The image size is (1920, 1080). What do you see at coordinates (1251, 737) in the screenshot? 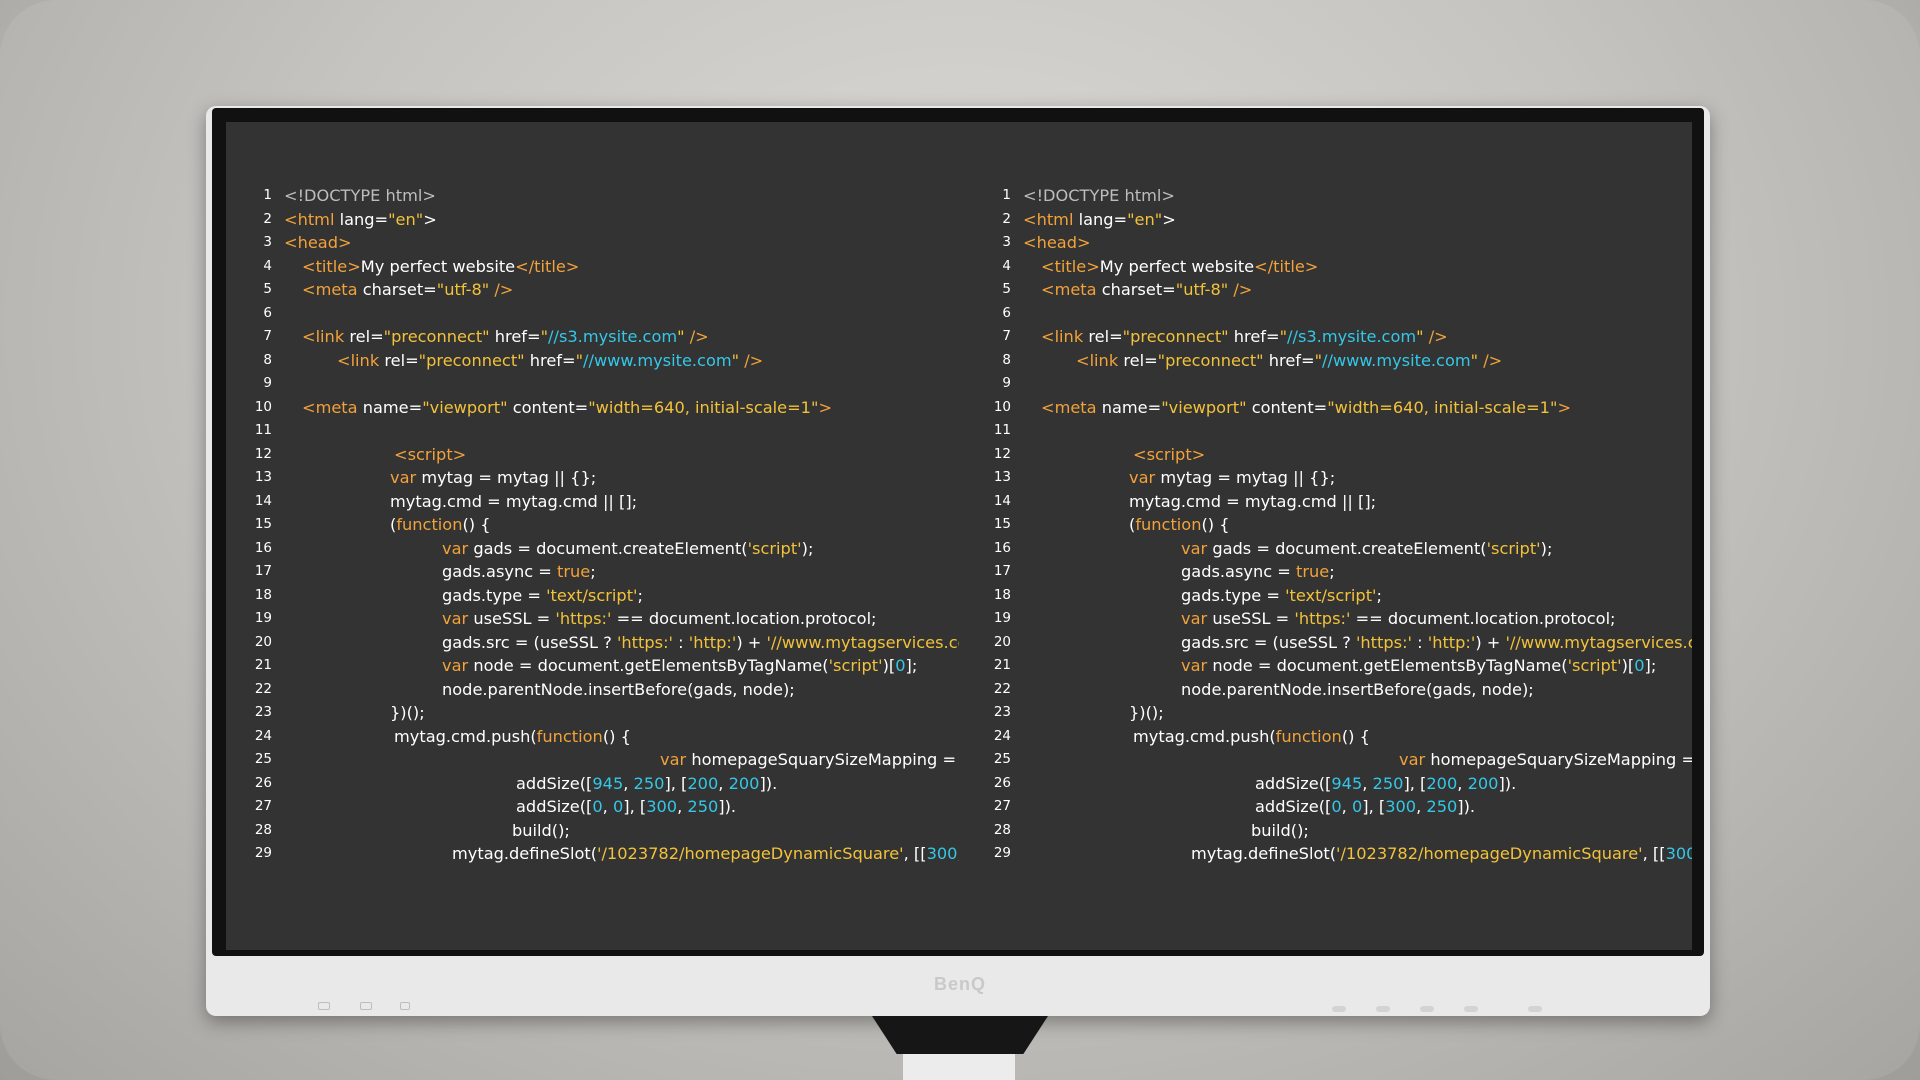
I see `code-text: mytag.cmd.push(function() {` at bounding box center [1251, 737].